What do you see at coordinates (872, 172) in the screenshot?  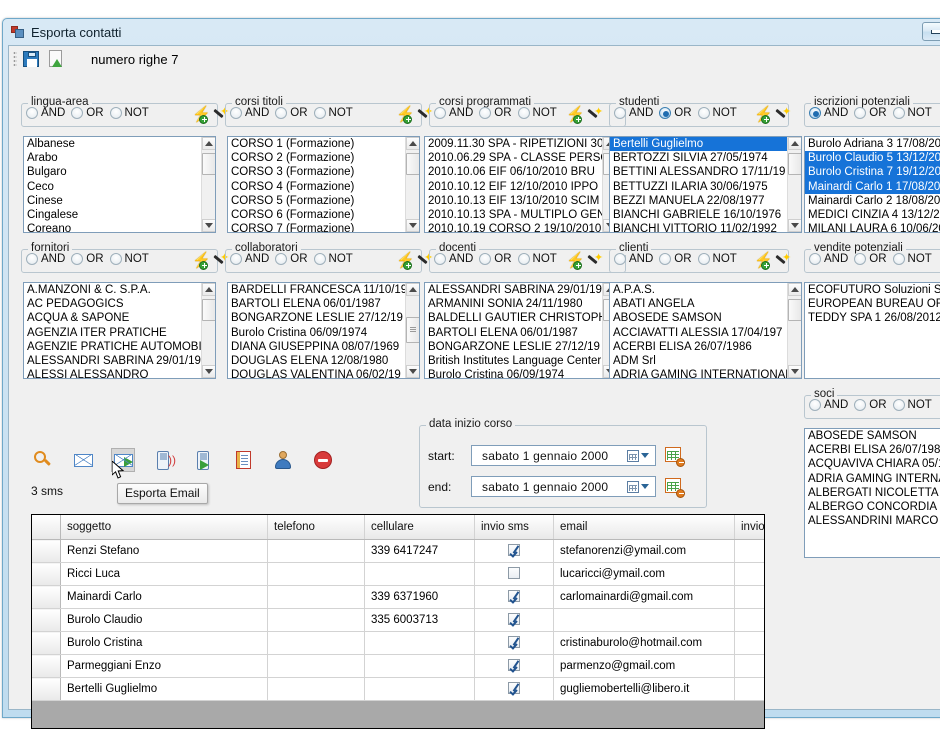 I see `list-item: Burolo Cristina 7 19/12/2012` at bounding box center [872, 172].